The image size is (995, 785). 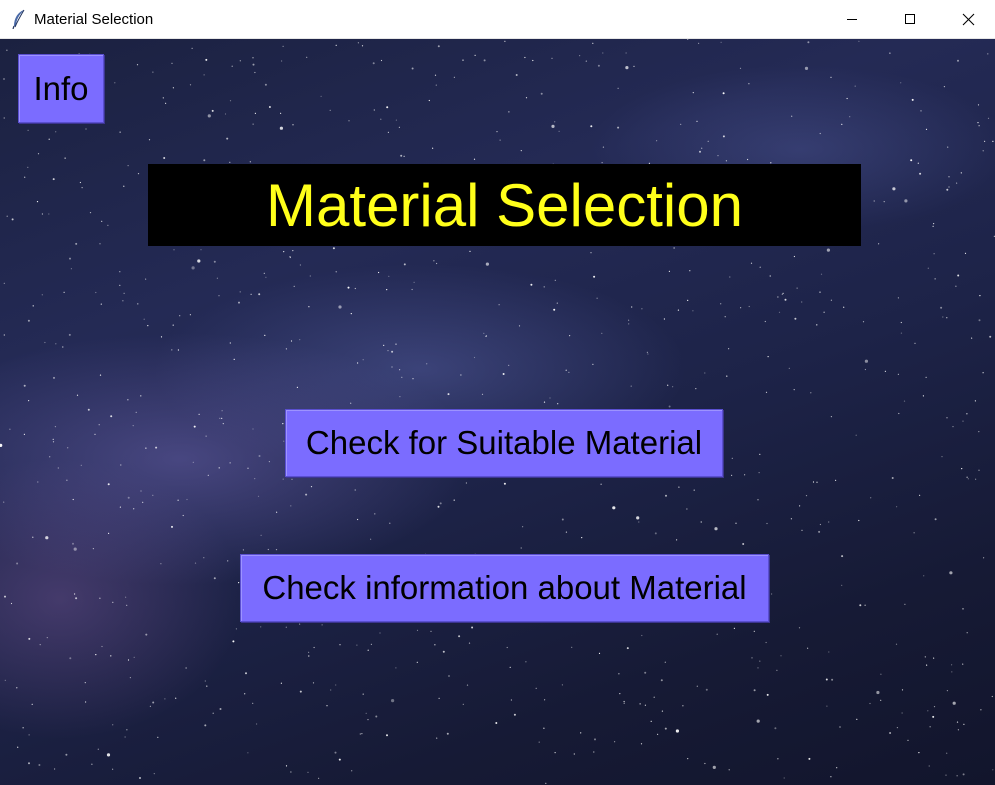 What do you see at coordinates (497, 19) in the screenshot?
I see `title-bar: Material Selection` at bounding box center [497, 19].